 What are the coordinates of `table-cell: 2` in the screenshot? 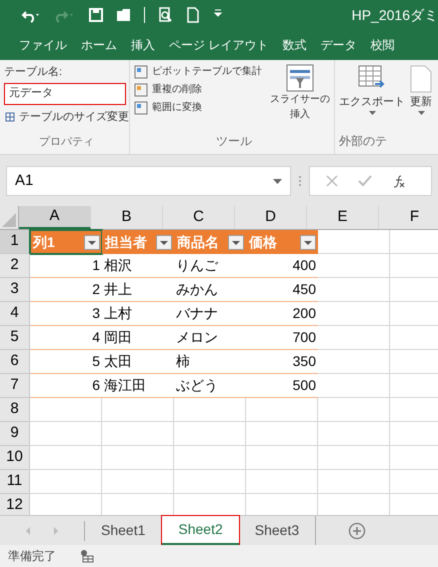 It's located at (66, 290).